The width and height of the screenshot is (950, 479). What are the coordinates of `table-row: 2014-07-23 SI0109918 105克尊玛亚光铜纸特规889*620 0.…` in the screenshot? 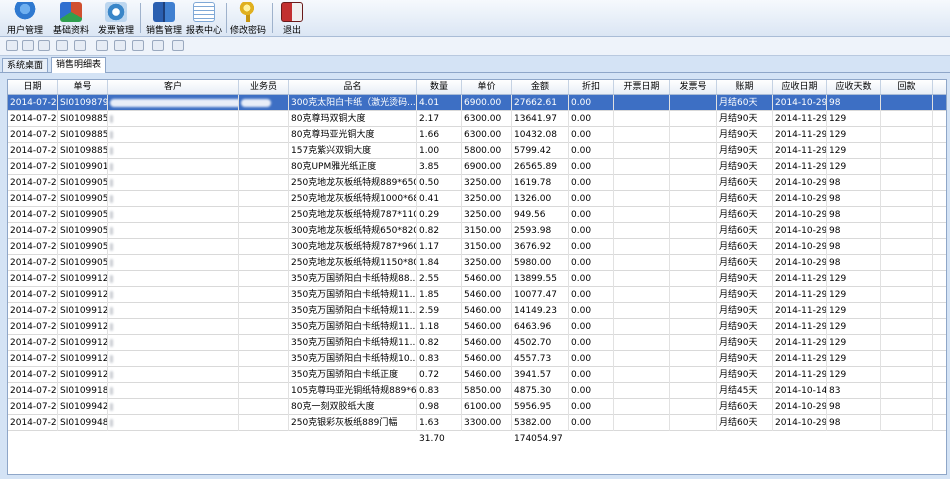 It's located at (477, 391).